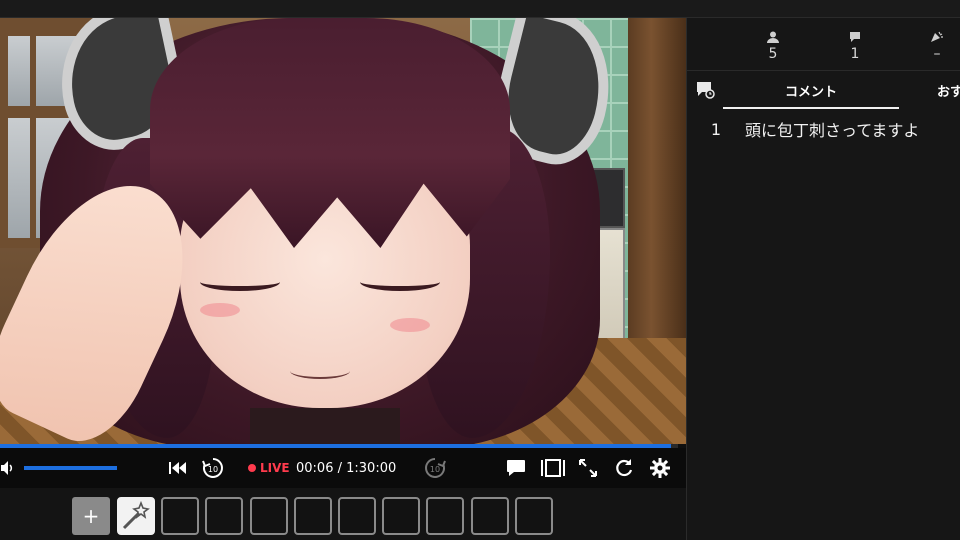 Image resolution: width=960 pixels, height=540 pixels. I want to click on time-display: 00:06 / 1:30:00, so click(346, 468).